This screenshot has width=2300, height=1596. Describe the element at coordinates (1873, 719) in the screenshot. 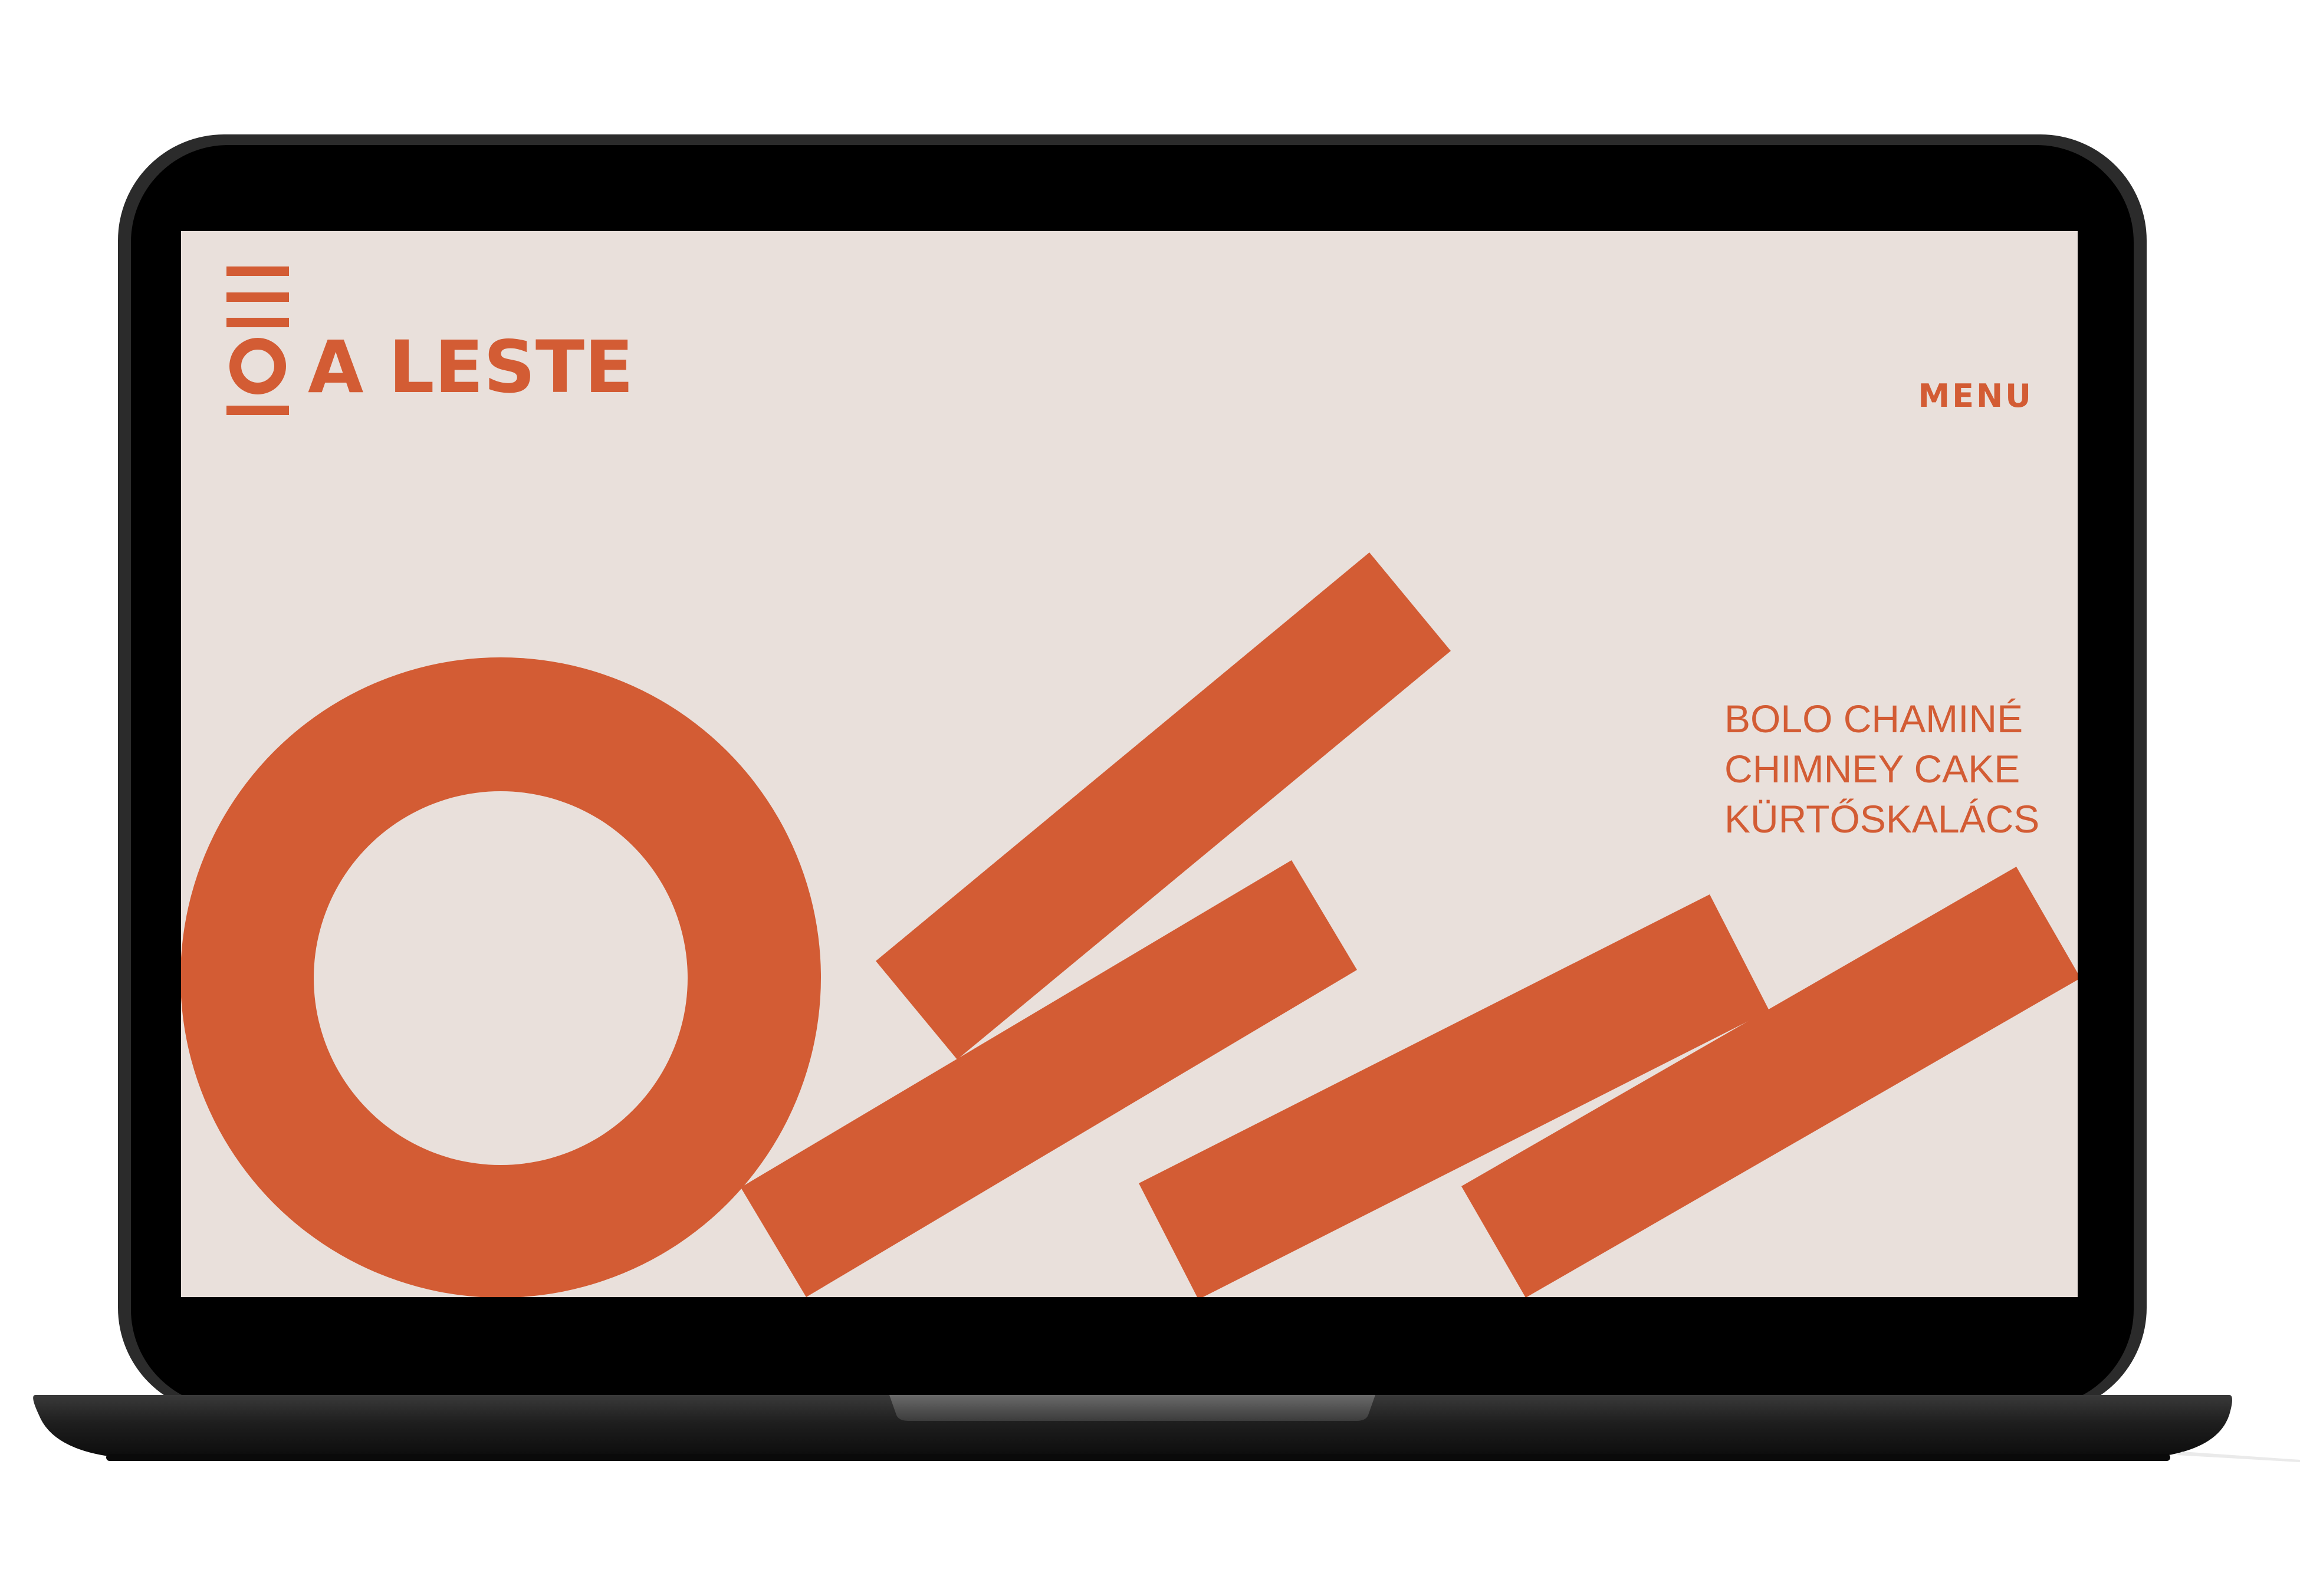

I see `tagline-line-1: BOLO CHAMINÉ` at that location.